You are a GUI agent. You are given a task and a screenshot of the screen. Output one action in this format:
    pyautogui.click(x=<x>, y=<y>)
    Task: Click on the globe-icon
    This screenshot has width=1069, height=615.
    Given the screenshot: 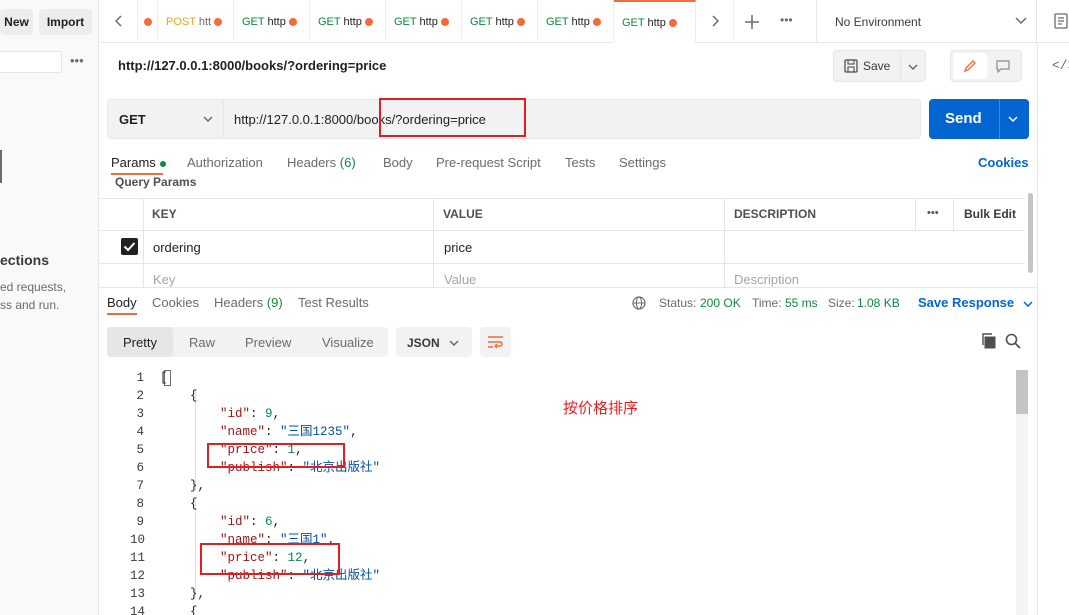 What is the action you would take?
    pyautogui.click(x=639, y=303)
    